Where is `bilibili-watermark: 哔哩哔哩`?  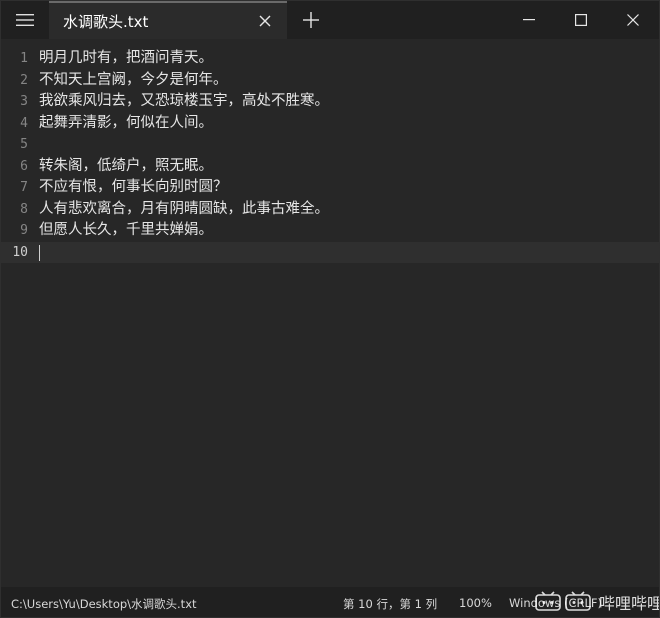
bilibili-watermark: 哔哩哔哩 is located at coordinates (597, 602).